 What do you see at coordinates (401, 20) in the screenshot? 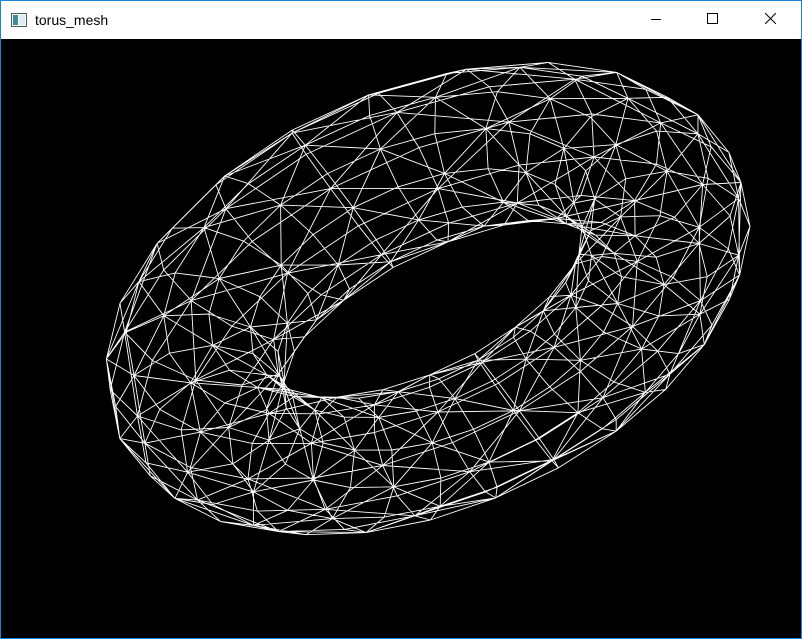
I see `title-bar: torus_mesh` at bounding box center [401, 20].